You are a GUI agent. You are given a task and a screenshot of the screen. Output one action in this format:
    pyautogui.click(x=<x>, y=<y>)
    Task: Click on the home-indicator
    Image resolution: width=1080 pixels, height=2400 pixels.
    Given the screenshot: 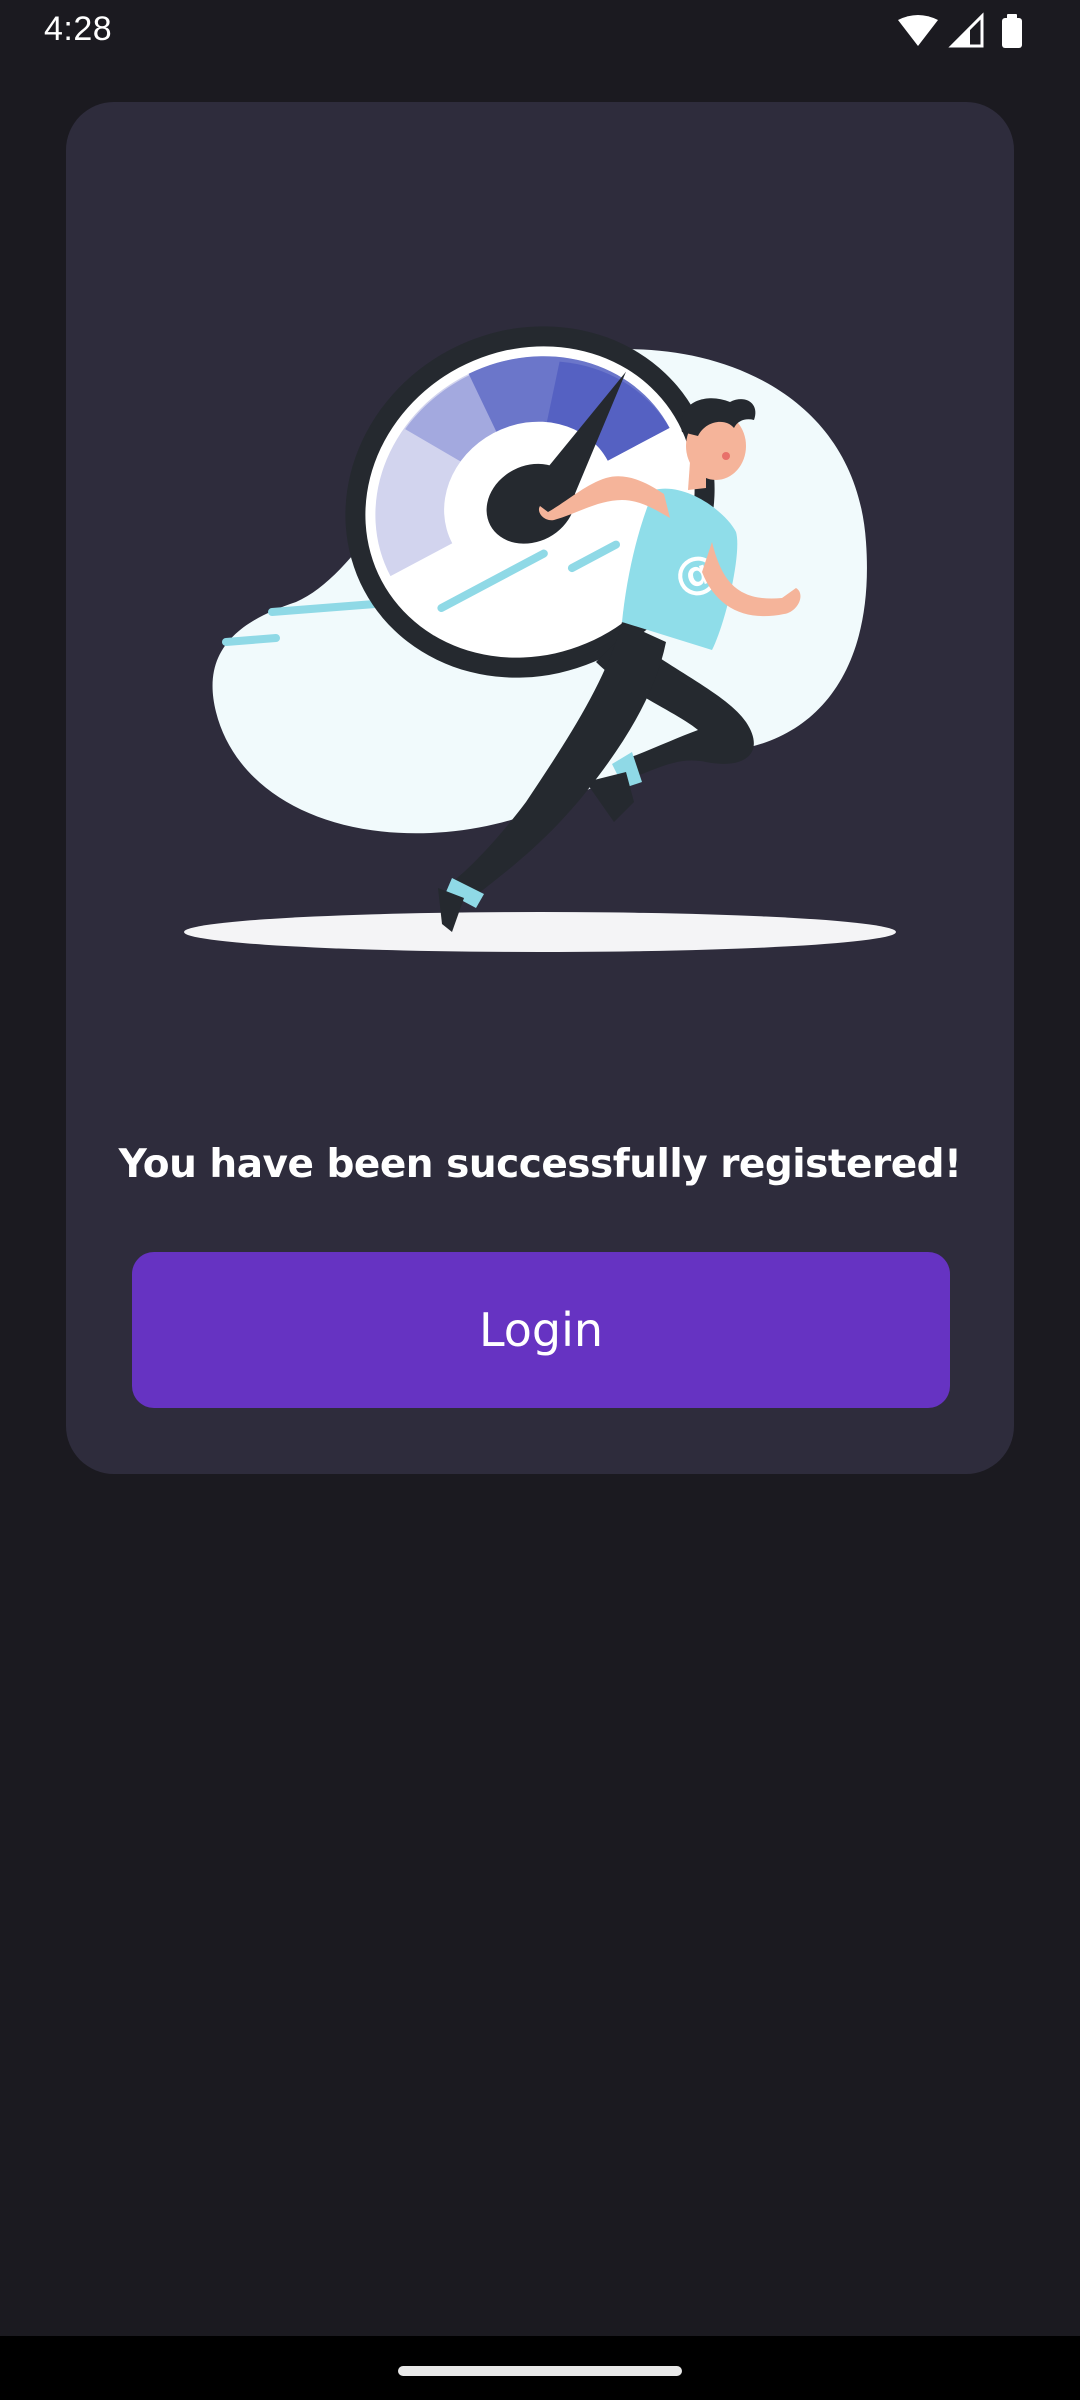 What is the action you would take?
    pyautogui.click(x=540, y=2371)
    